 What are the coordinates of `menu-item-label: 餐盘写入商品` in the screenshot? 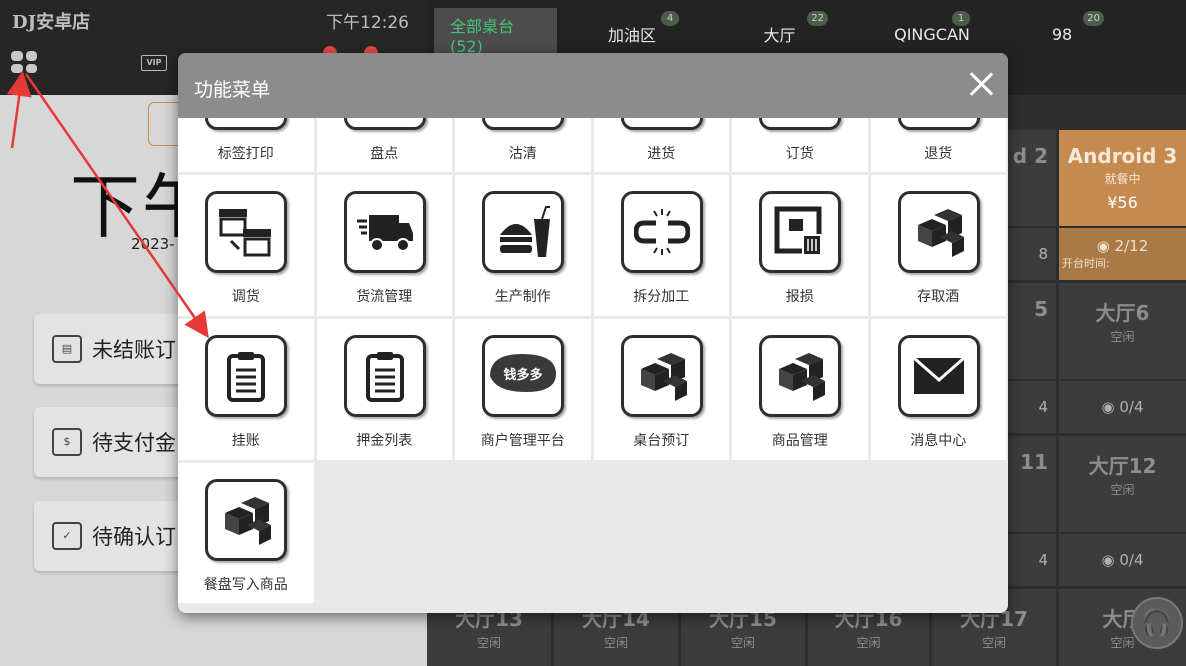 It's located at (245, 585).